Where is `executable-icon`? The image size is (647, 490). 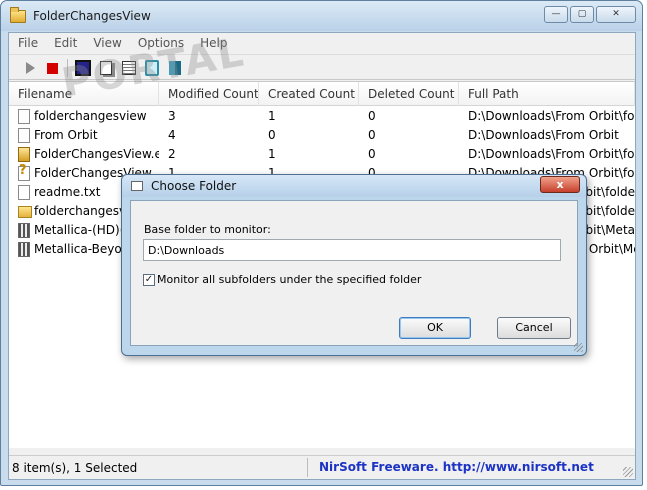
executable-icon is located at coordinates (24, 154).